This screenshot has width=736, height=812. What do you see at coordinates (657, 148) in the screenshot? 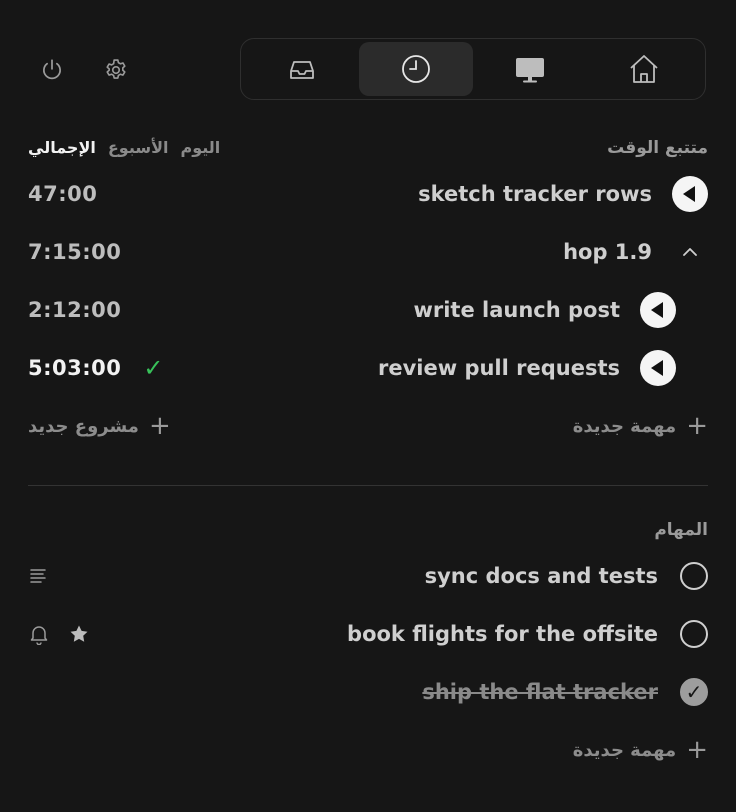
I see `tracker-title: متتبع الوقت` at bounding box center [657, 148].